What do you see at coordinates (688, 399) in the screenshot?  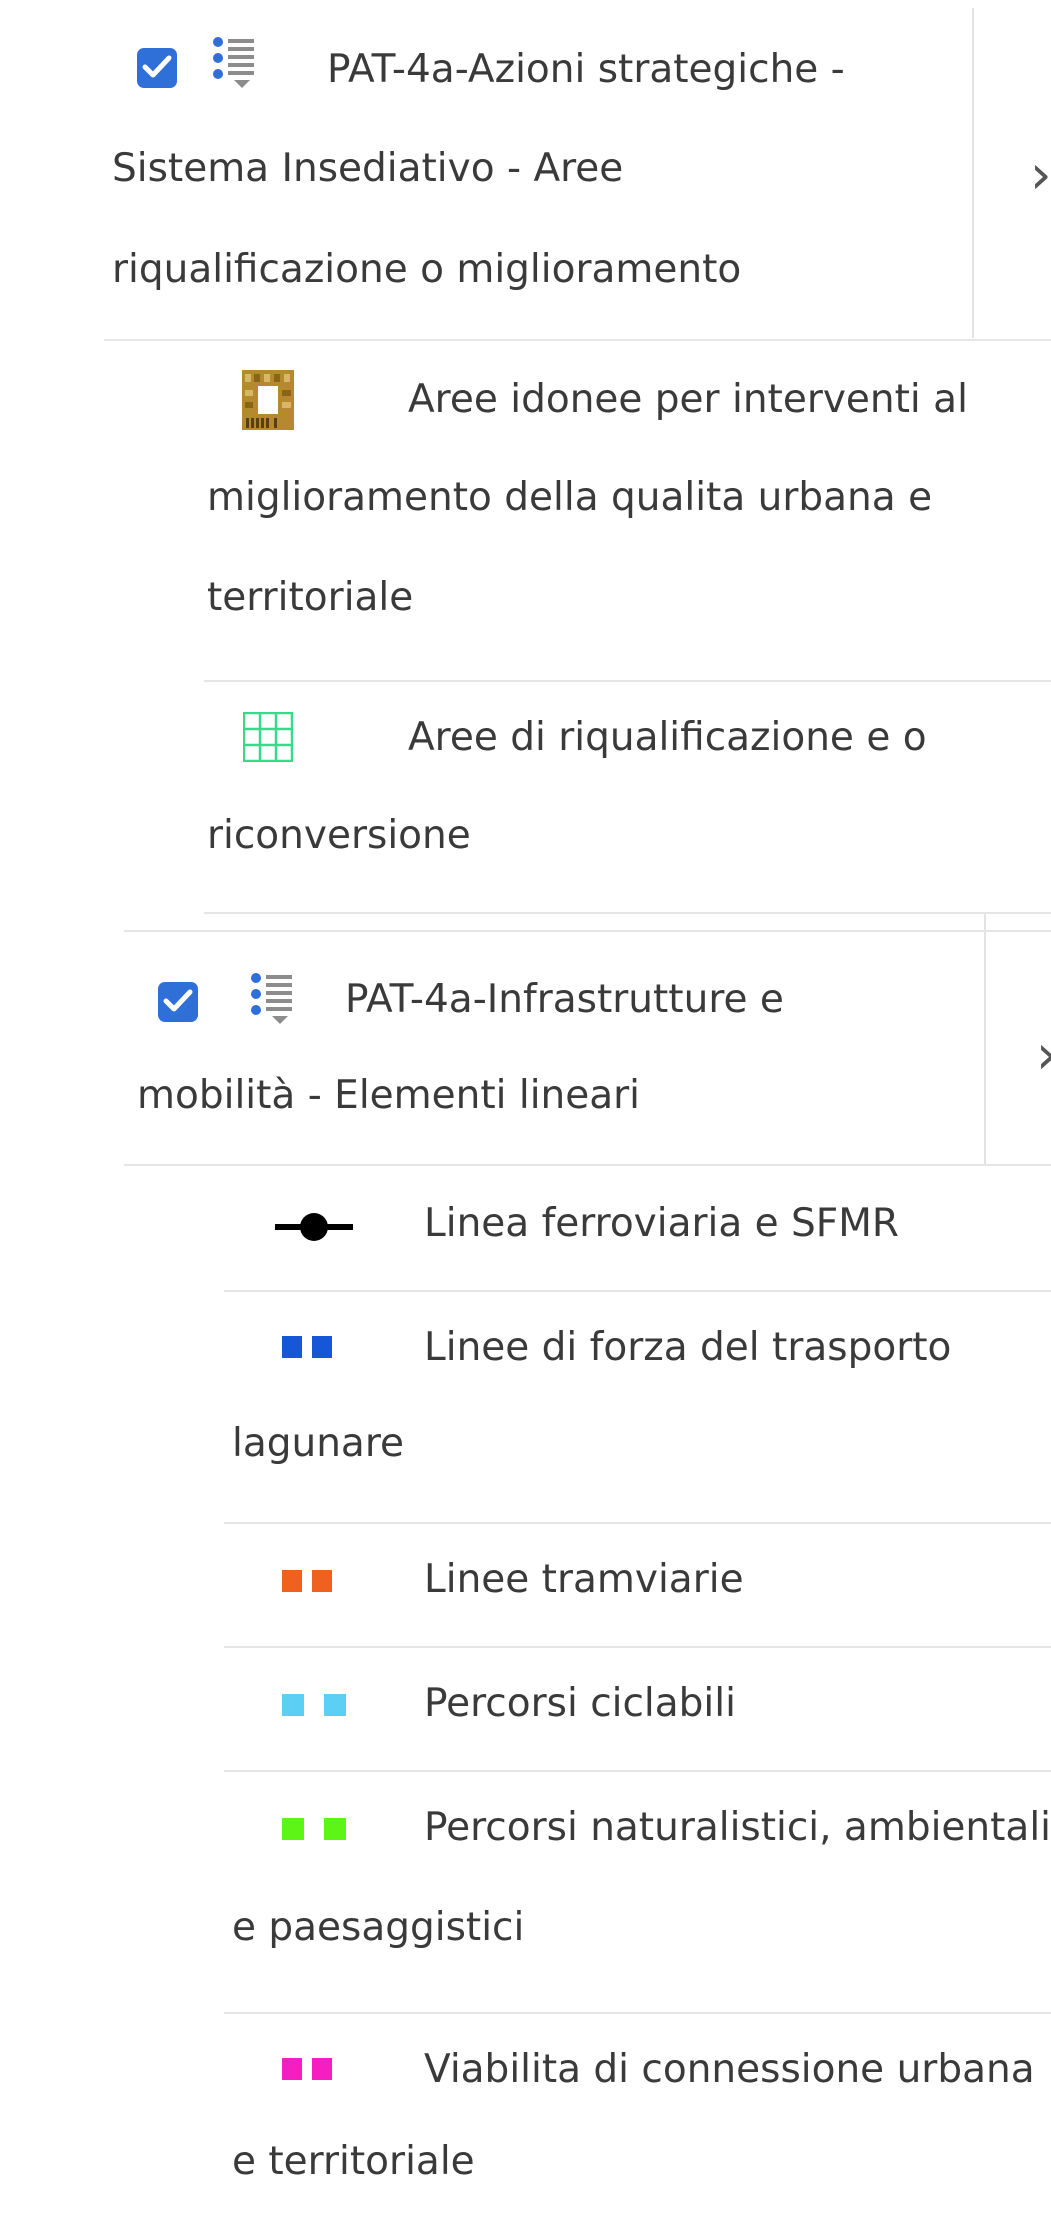 I see `legend-item-label: Aree idonee per interventi al` at bounding box center [688, 399].